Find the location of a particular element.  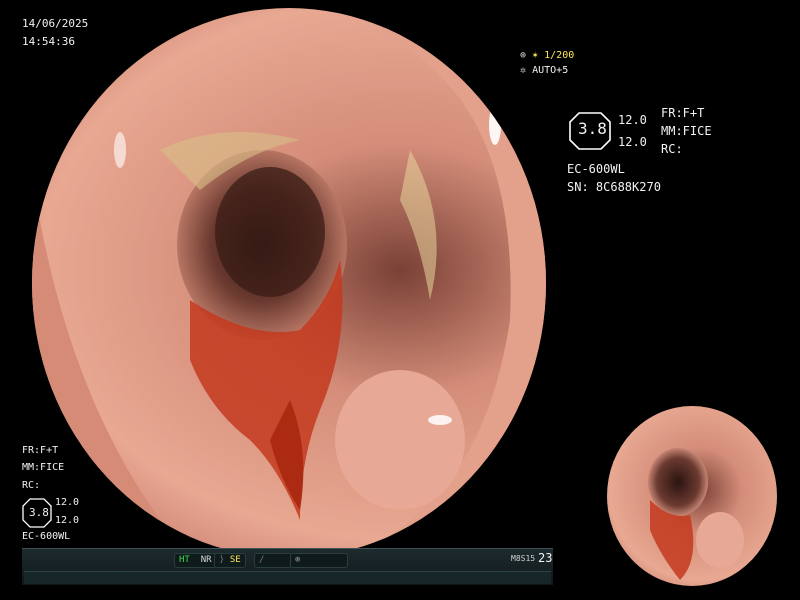

iris-icon: ✲ is located at coordinates (526, 70).